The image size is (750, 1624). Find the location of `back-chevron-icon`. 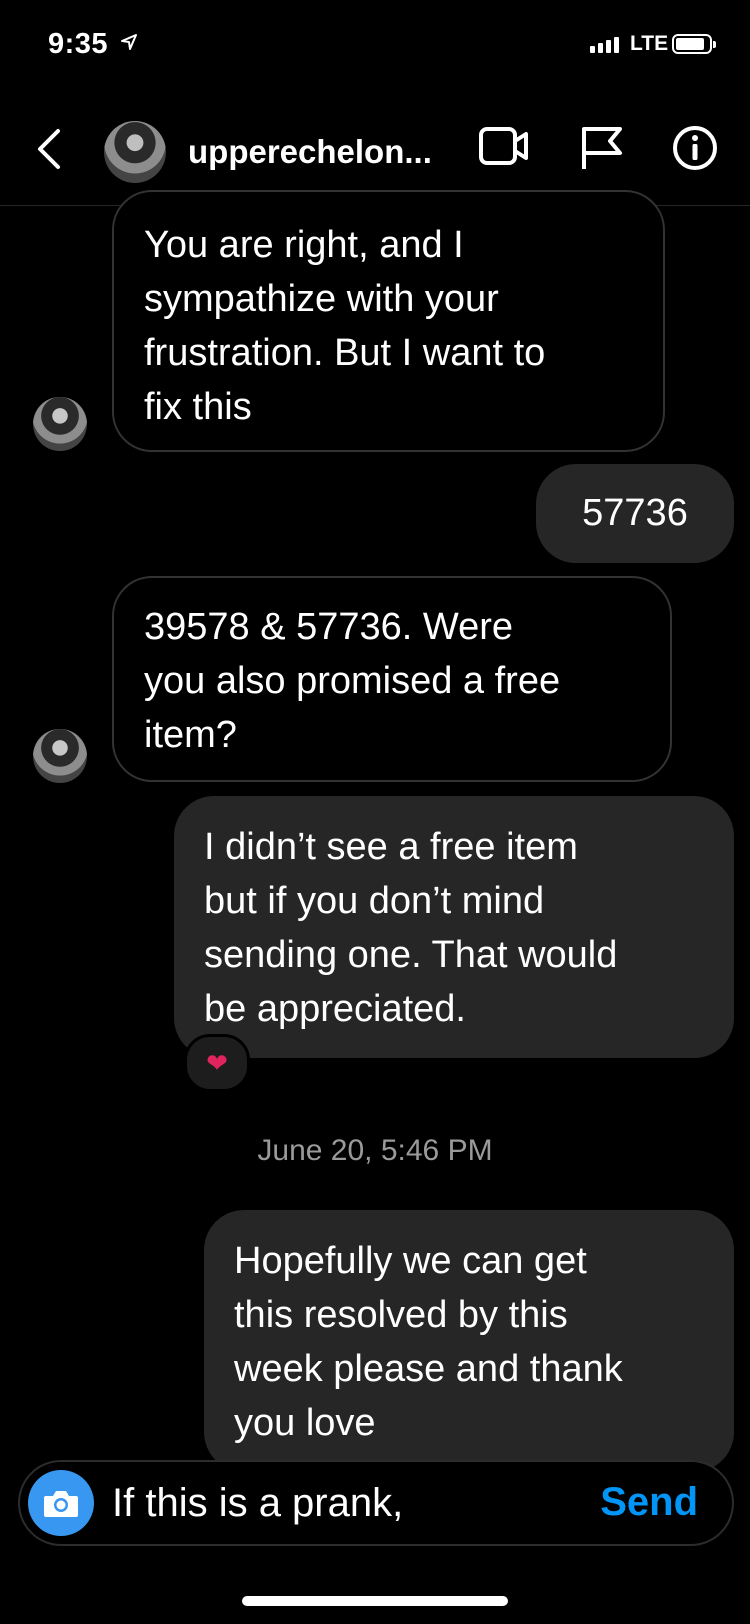

back-chevron-icon is located at coordinates (50, 149).